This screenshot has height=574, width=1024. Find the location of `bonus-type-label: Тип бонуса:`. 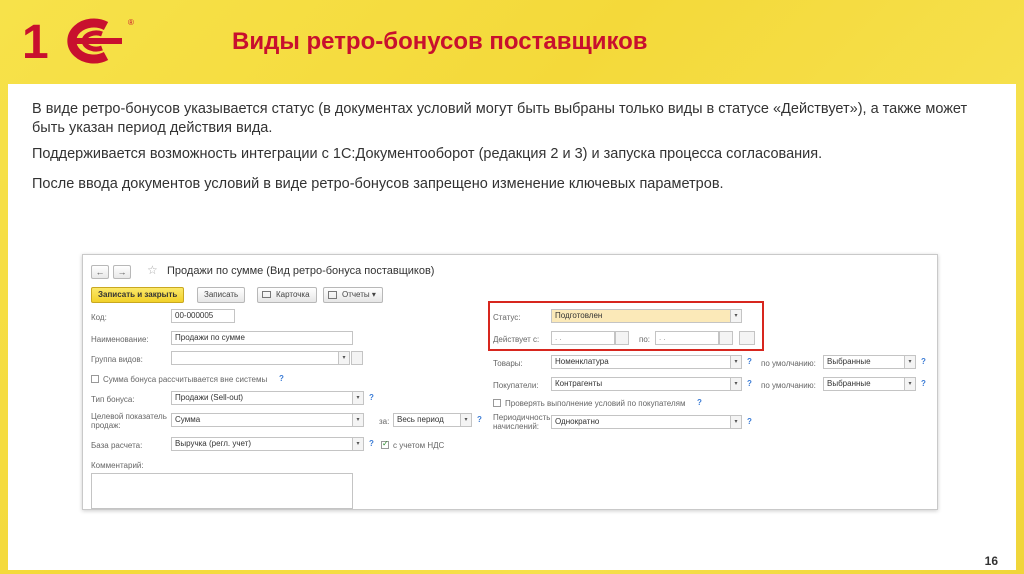

bonus-type-label: Тип бонуса: is located at coordinates (113, 399).